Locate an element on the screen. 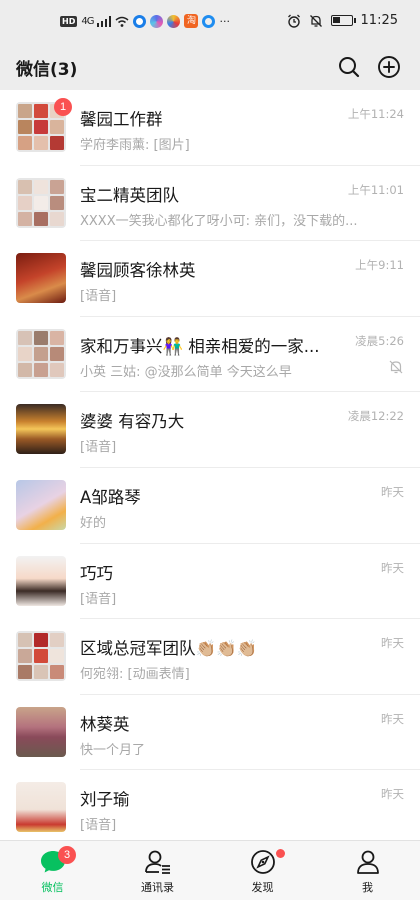 Image resolution: width=420 pixels, height=900 pixels. search-icon is located at coordinates (349, 67).